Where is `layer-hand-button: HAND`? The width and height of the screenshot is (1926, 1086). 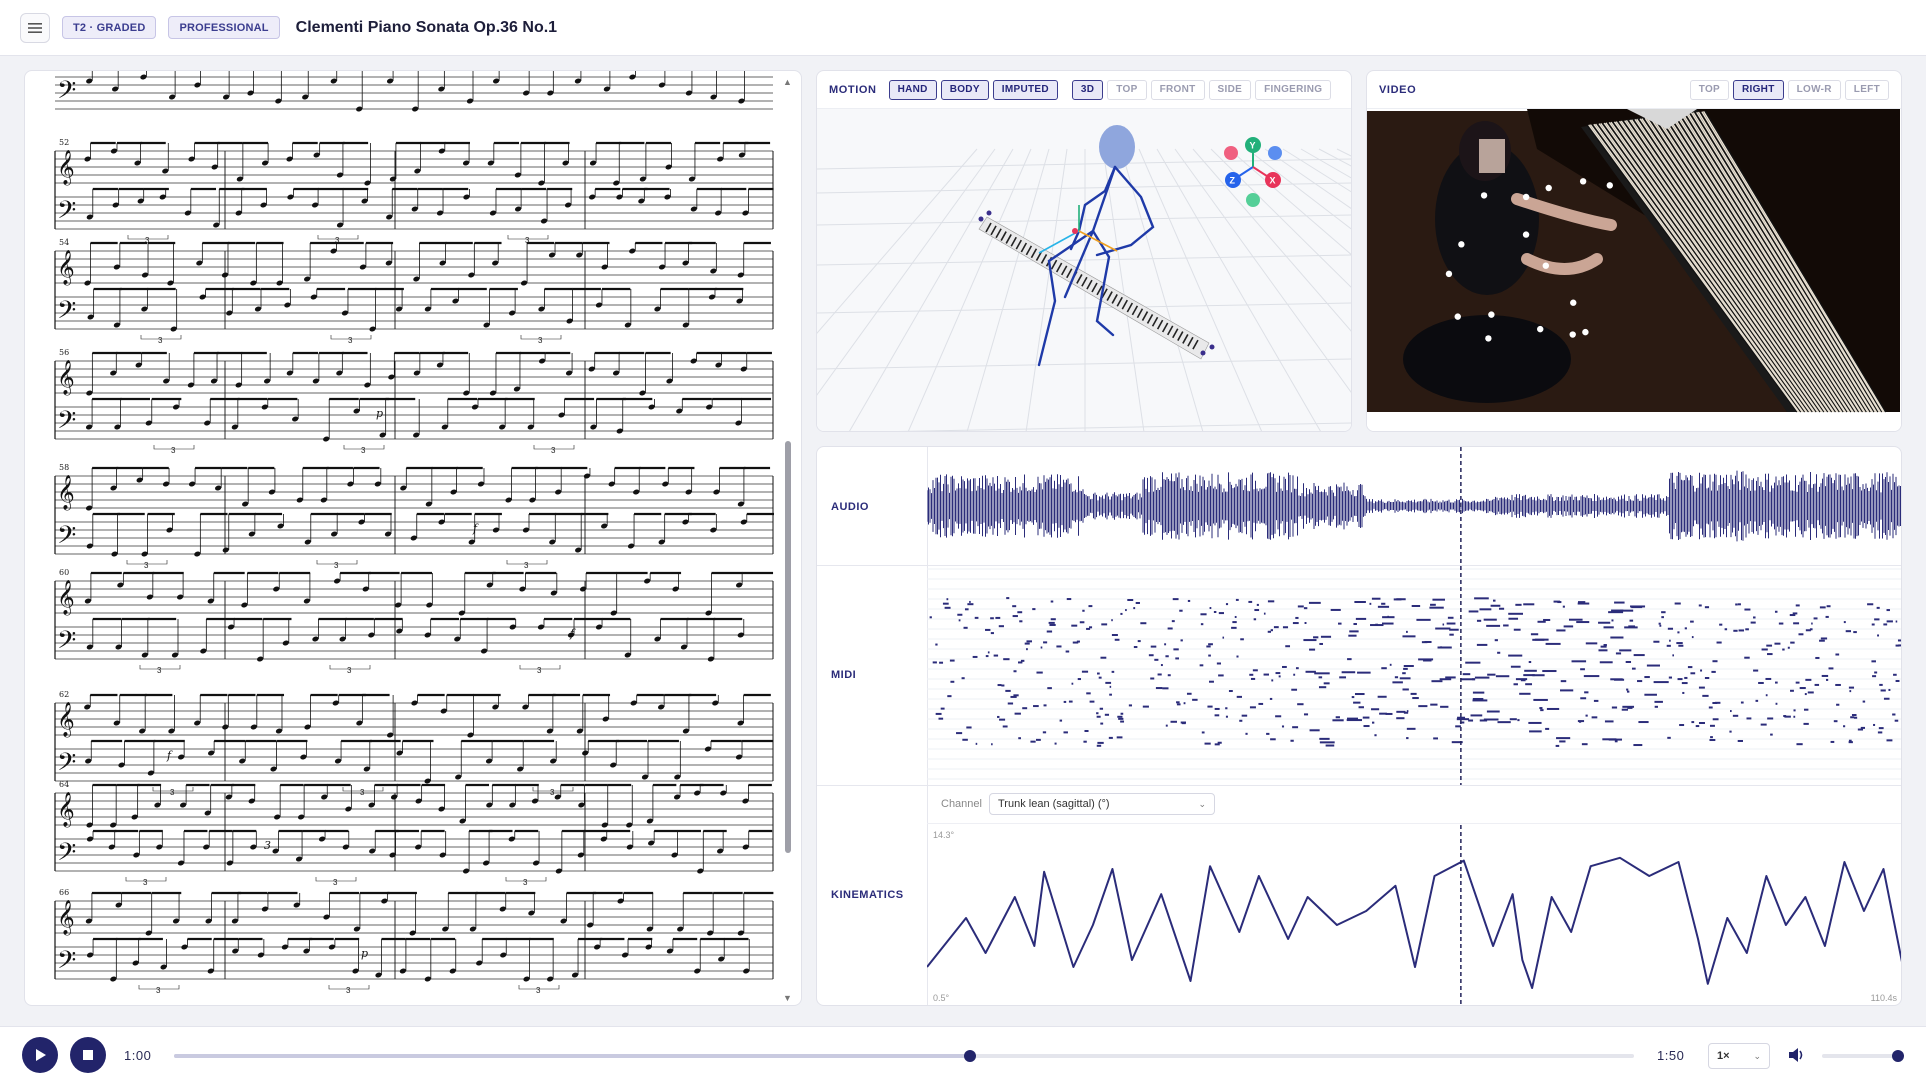 layer-hand-button: HAND is located at coordinates (912, 89).